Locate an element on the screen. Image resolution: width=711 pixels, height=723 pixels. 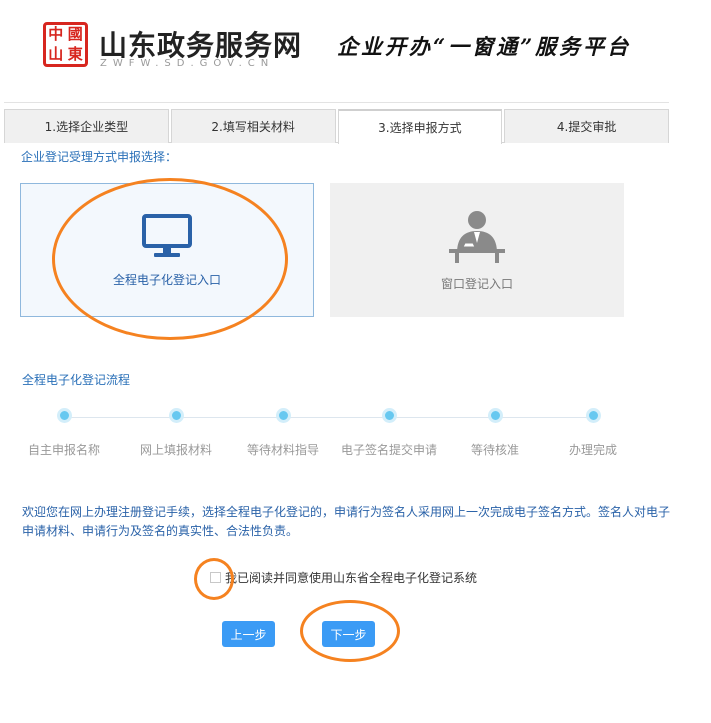
agreement-checkbox is located at coordinates (215, 577).